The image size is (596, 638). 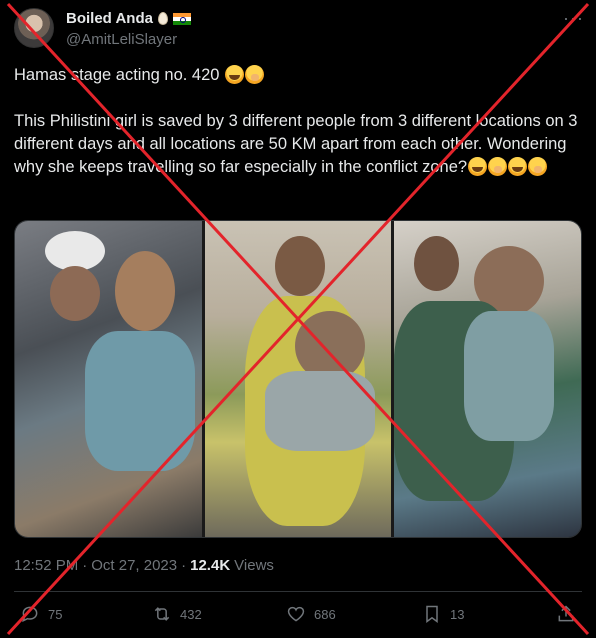 I want to click on views-count: 12.4K, so click(x=210, y=565).